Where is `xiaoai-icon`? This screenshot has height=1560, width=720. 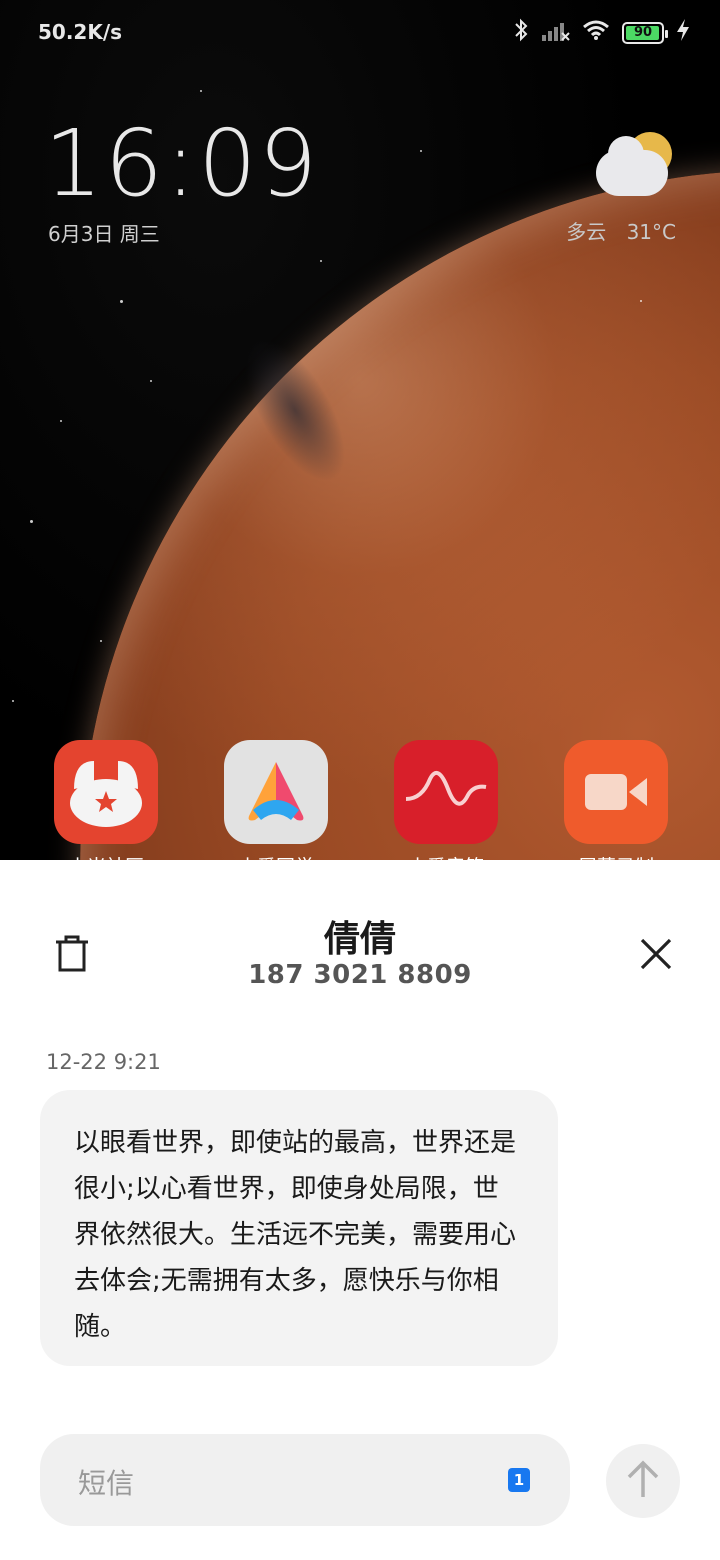
xiaoai-icon is located at coordinates (276, 792).